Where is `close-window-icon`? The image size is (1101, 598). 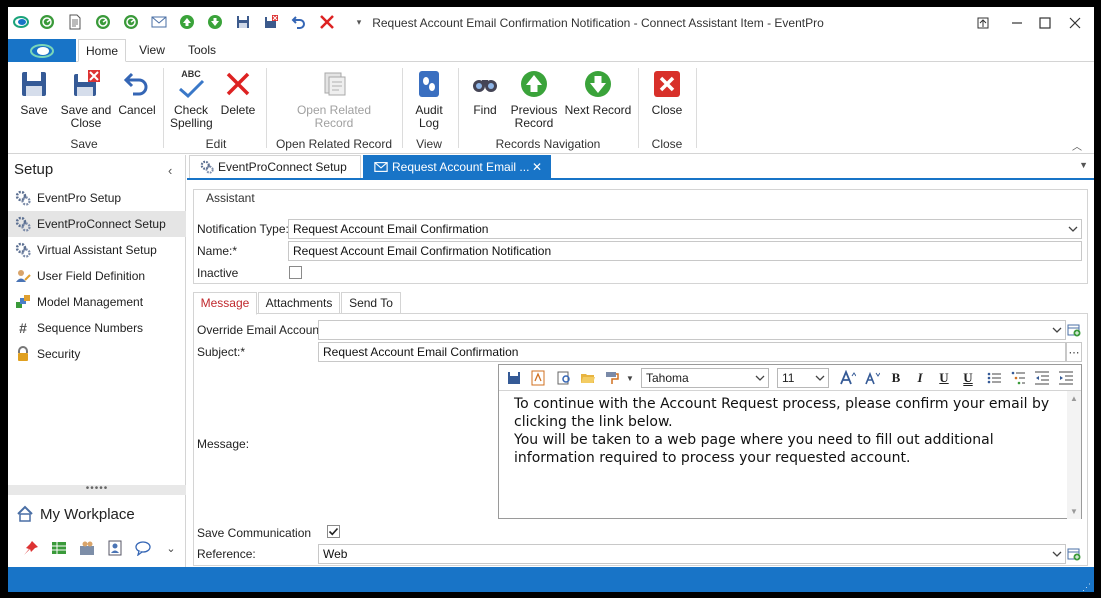
close-window-icon is located at coordinates (1075, 23).